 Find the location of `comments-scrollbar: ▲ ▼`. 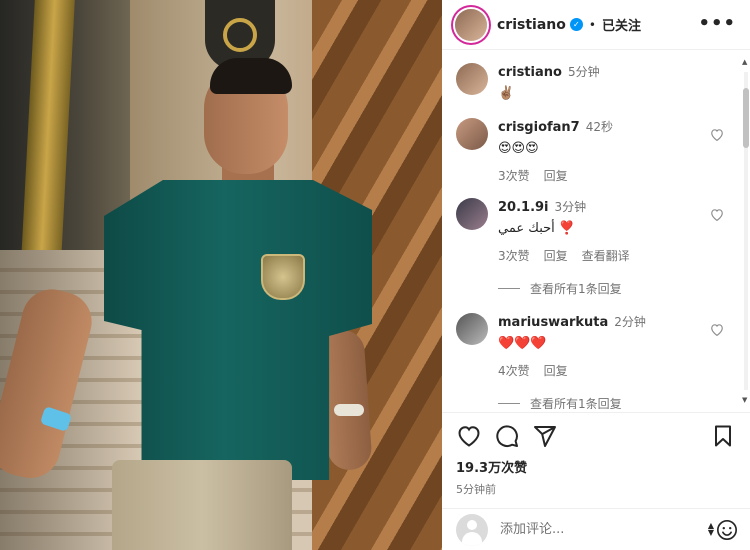

comments-scrollbar: ▲ ▼ is located at coordinates (746, 231).